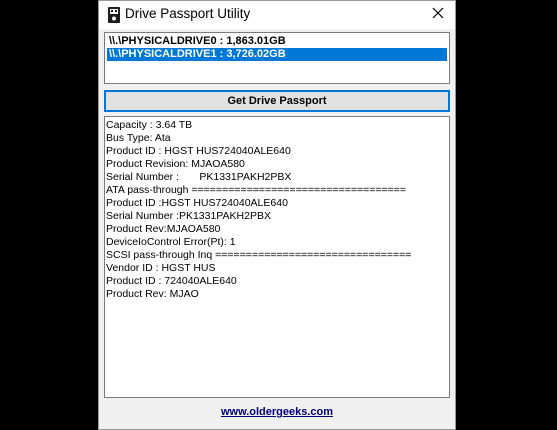  I want to click on title-bar: Drive Passport Utility, so click(277, 15).